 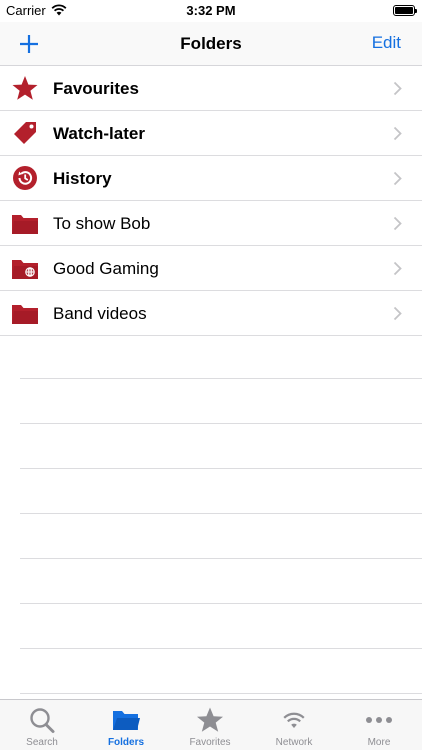 I want to click on search-icon, so click(x=42, y=720).